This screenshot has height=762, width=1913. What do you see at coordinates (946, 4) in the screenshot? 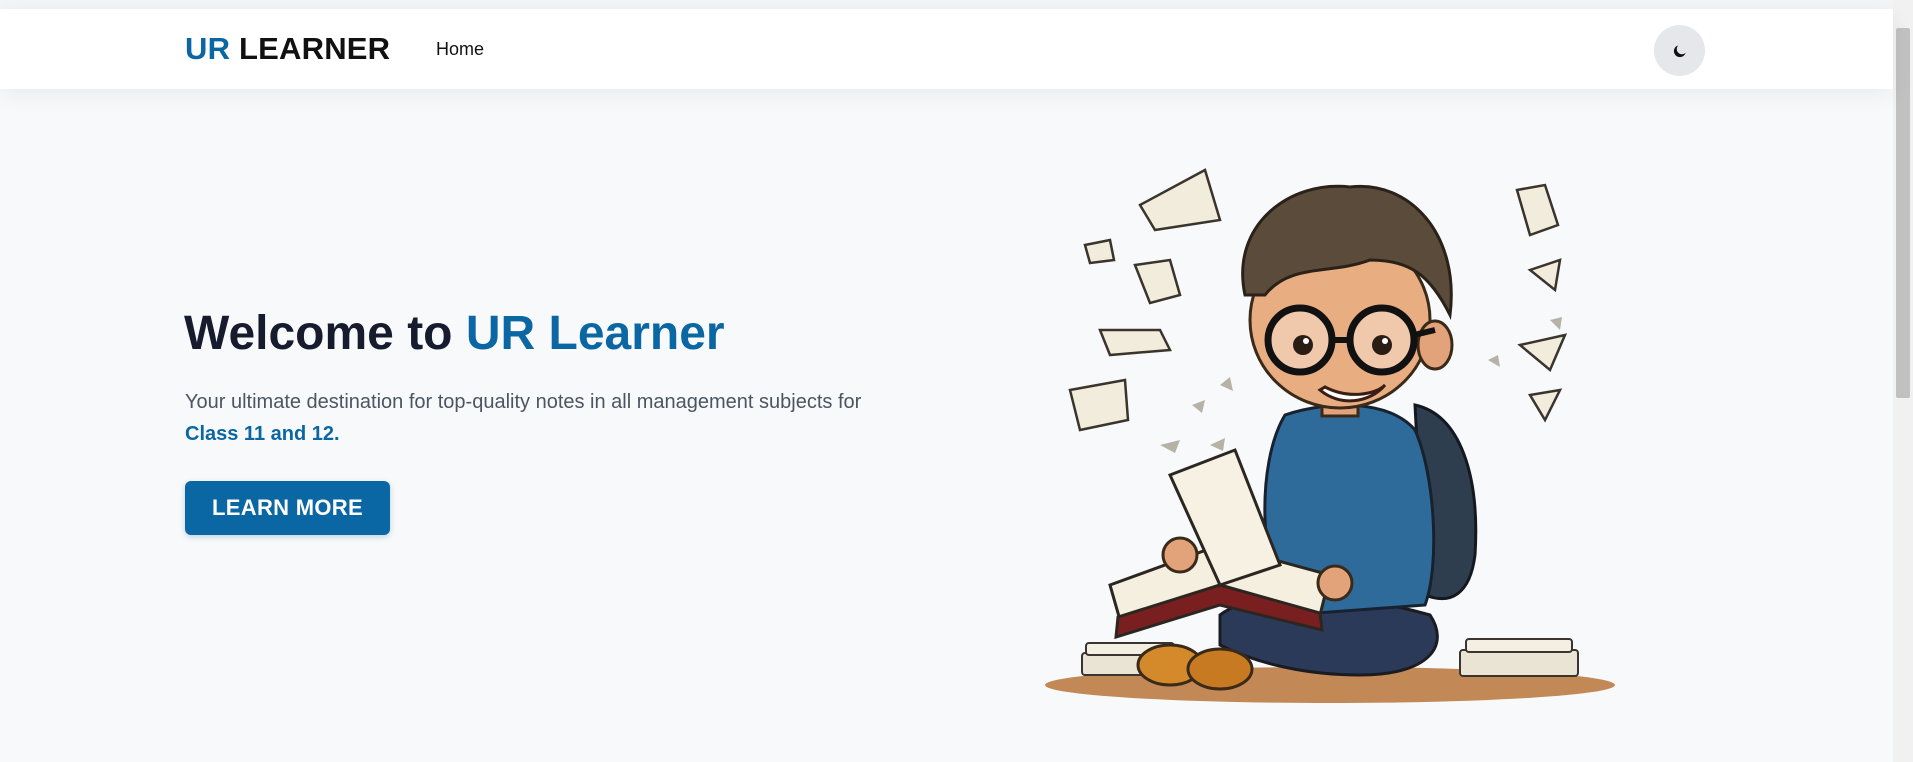
I see `top-strip` at bounding box center [946, 4].